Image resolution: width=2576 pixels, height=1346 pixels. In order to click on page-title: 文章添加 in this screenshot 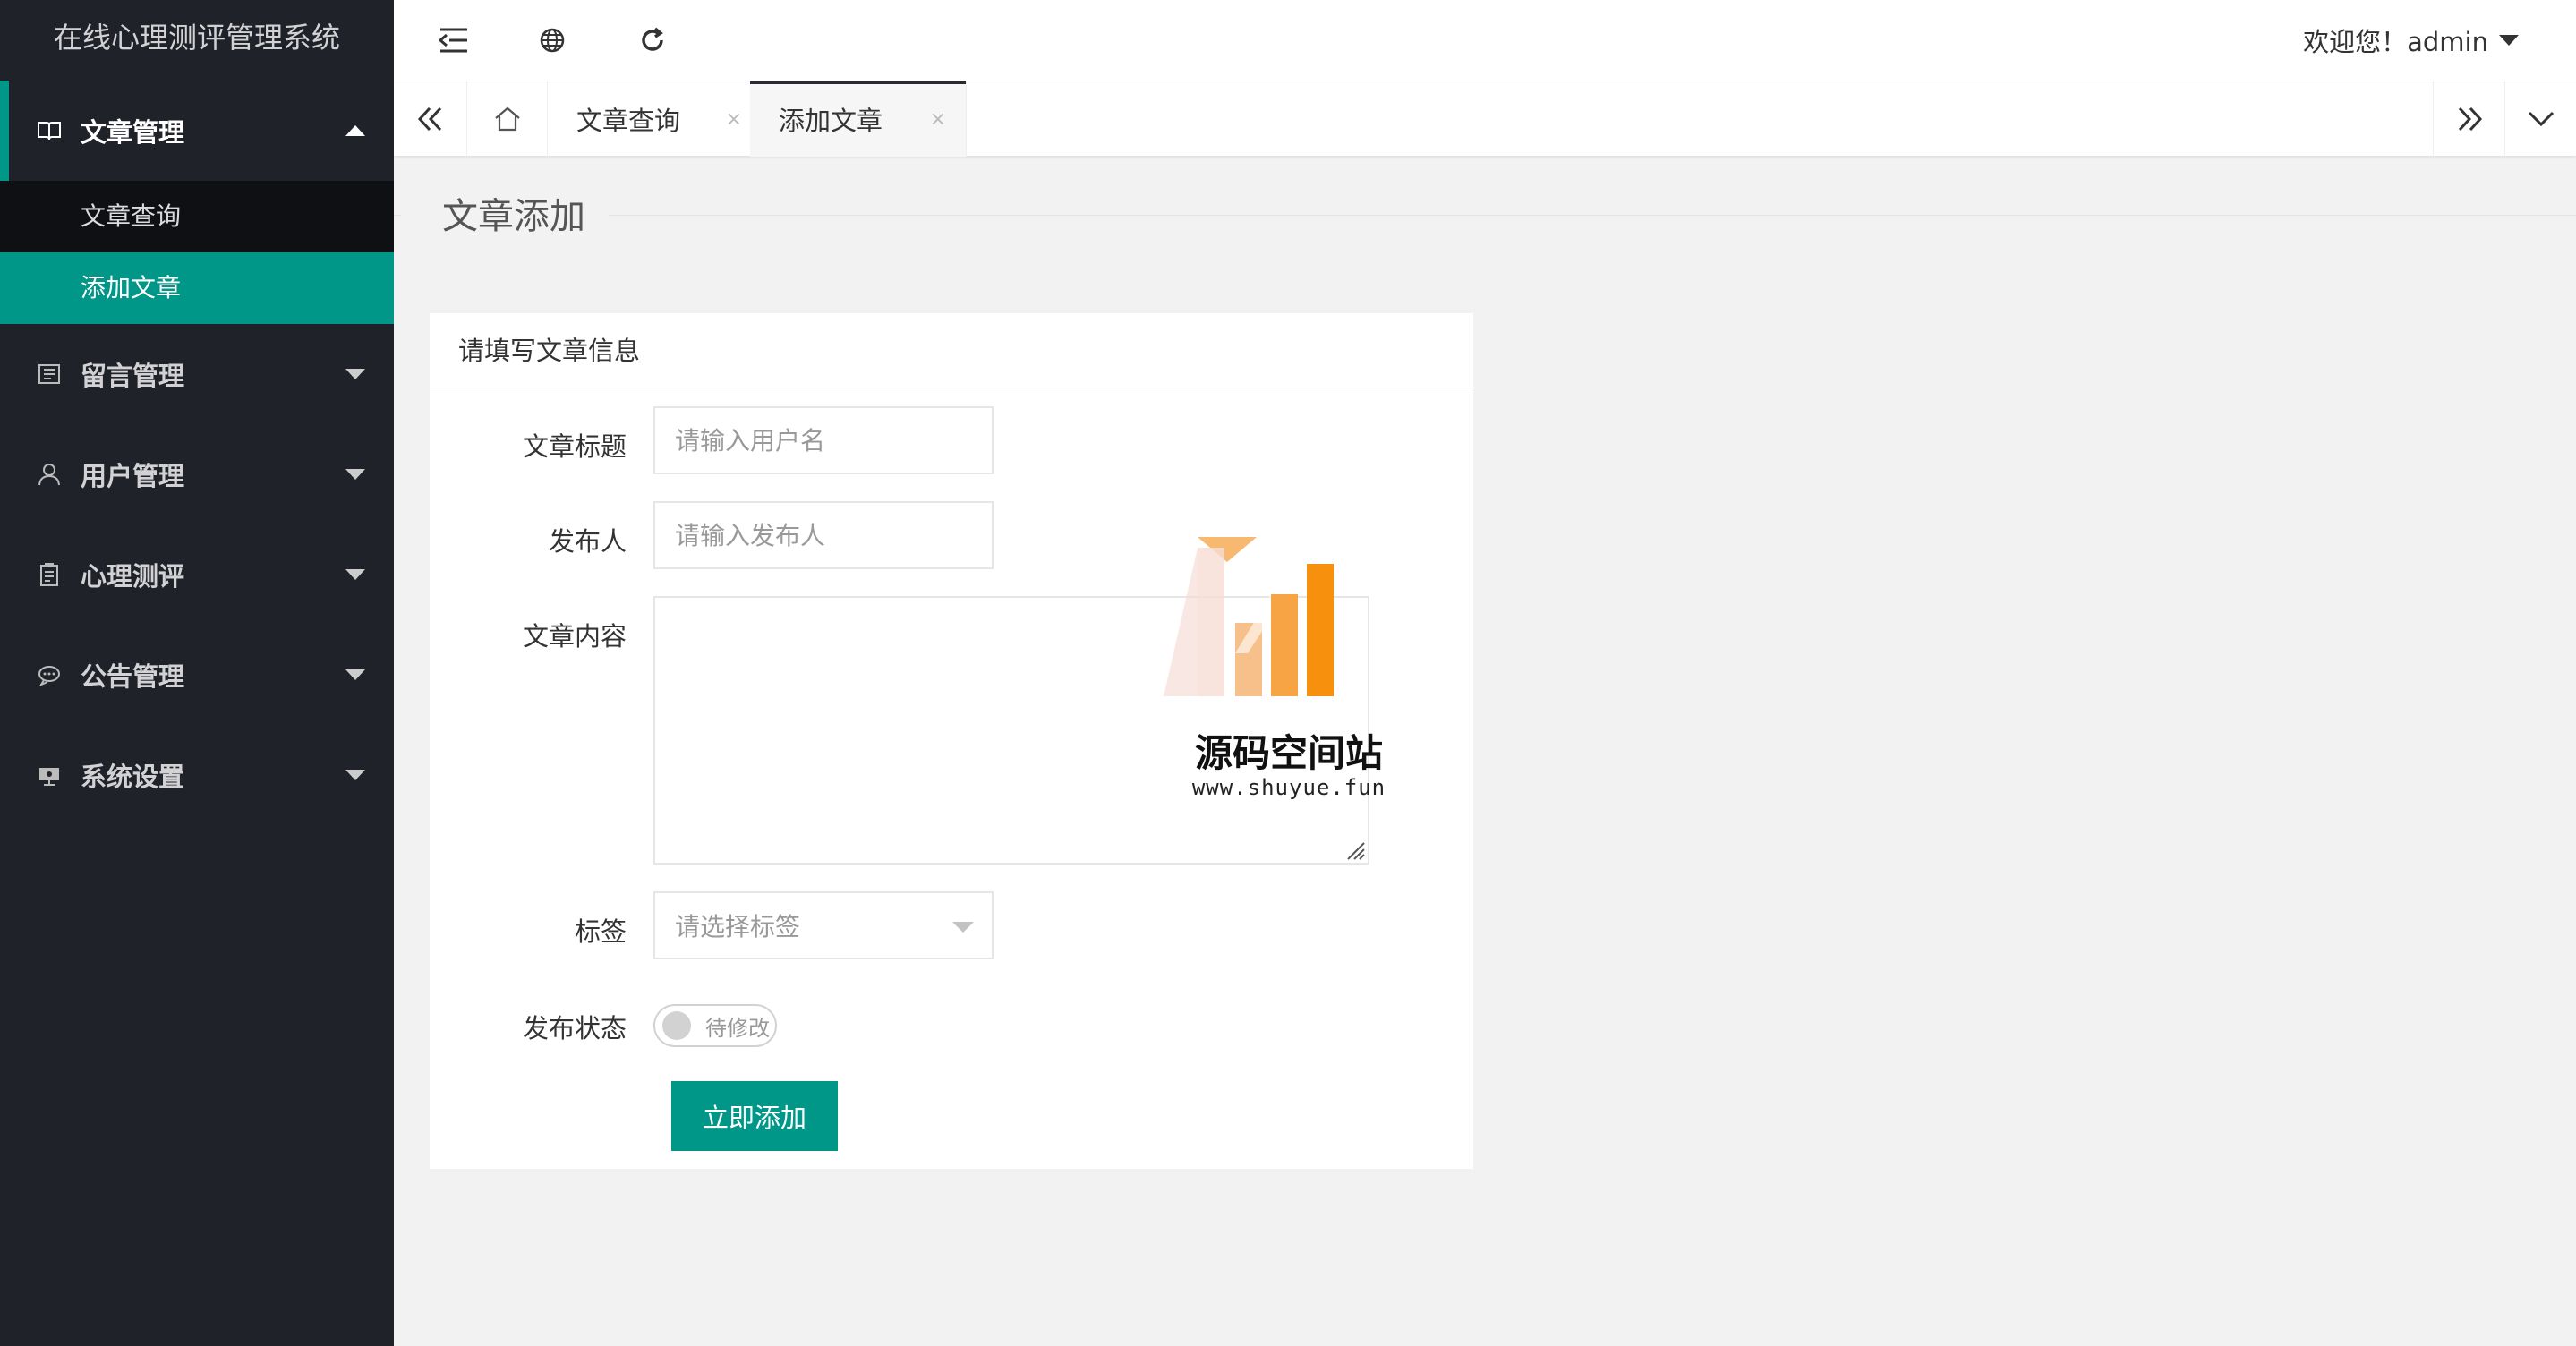, I will do `click(505, 216)`.